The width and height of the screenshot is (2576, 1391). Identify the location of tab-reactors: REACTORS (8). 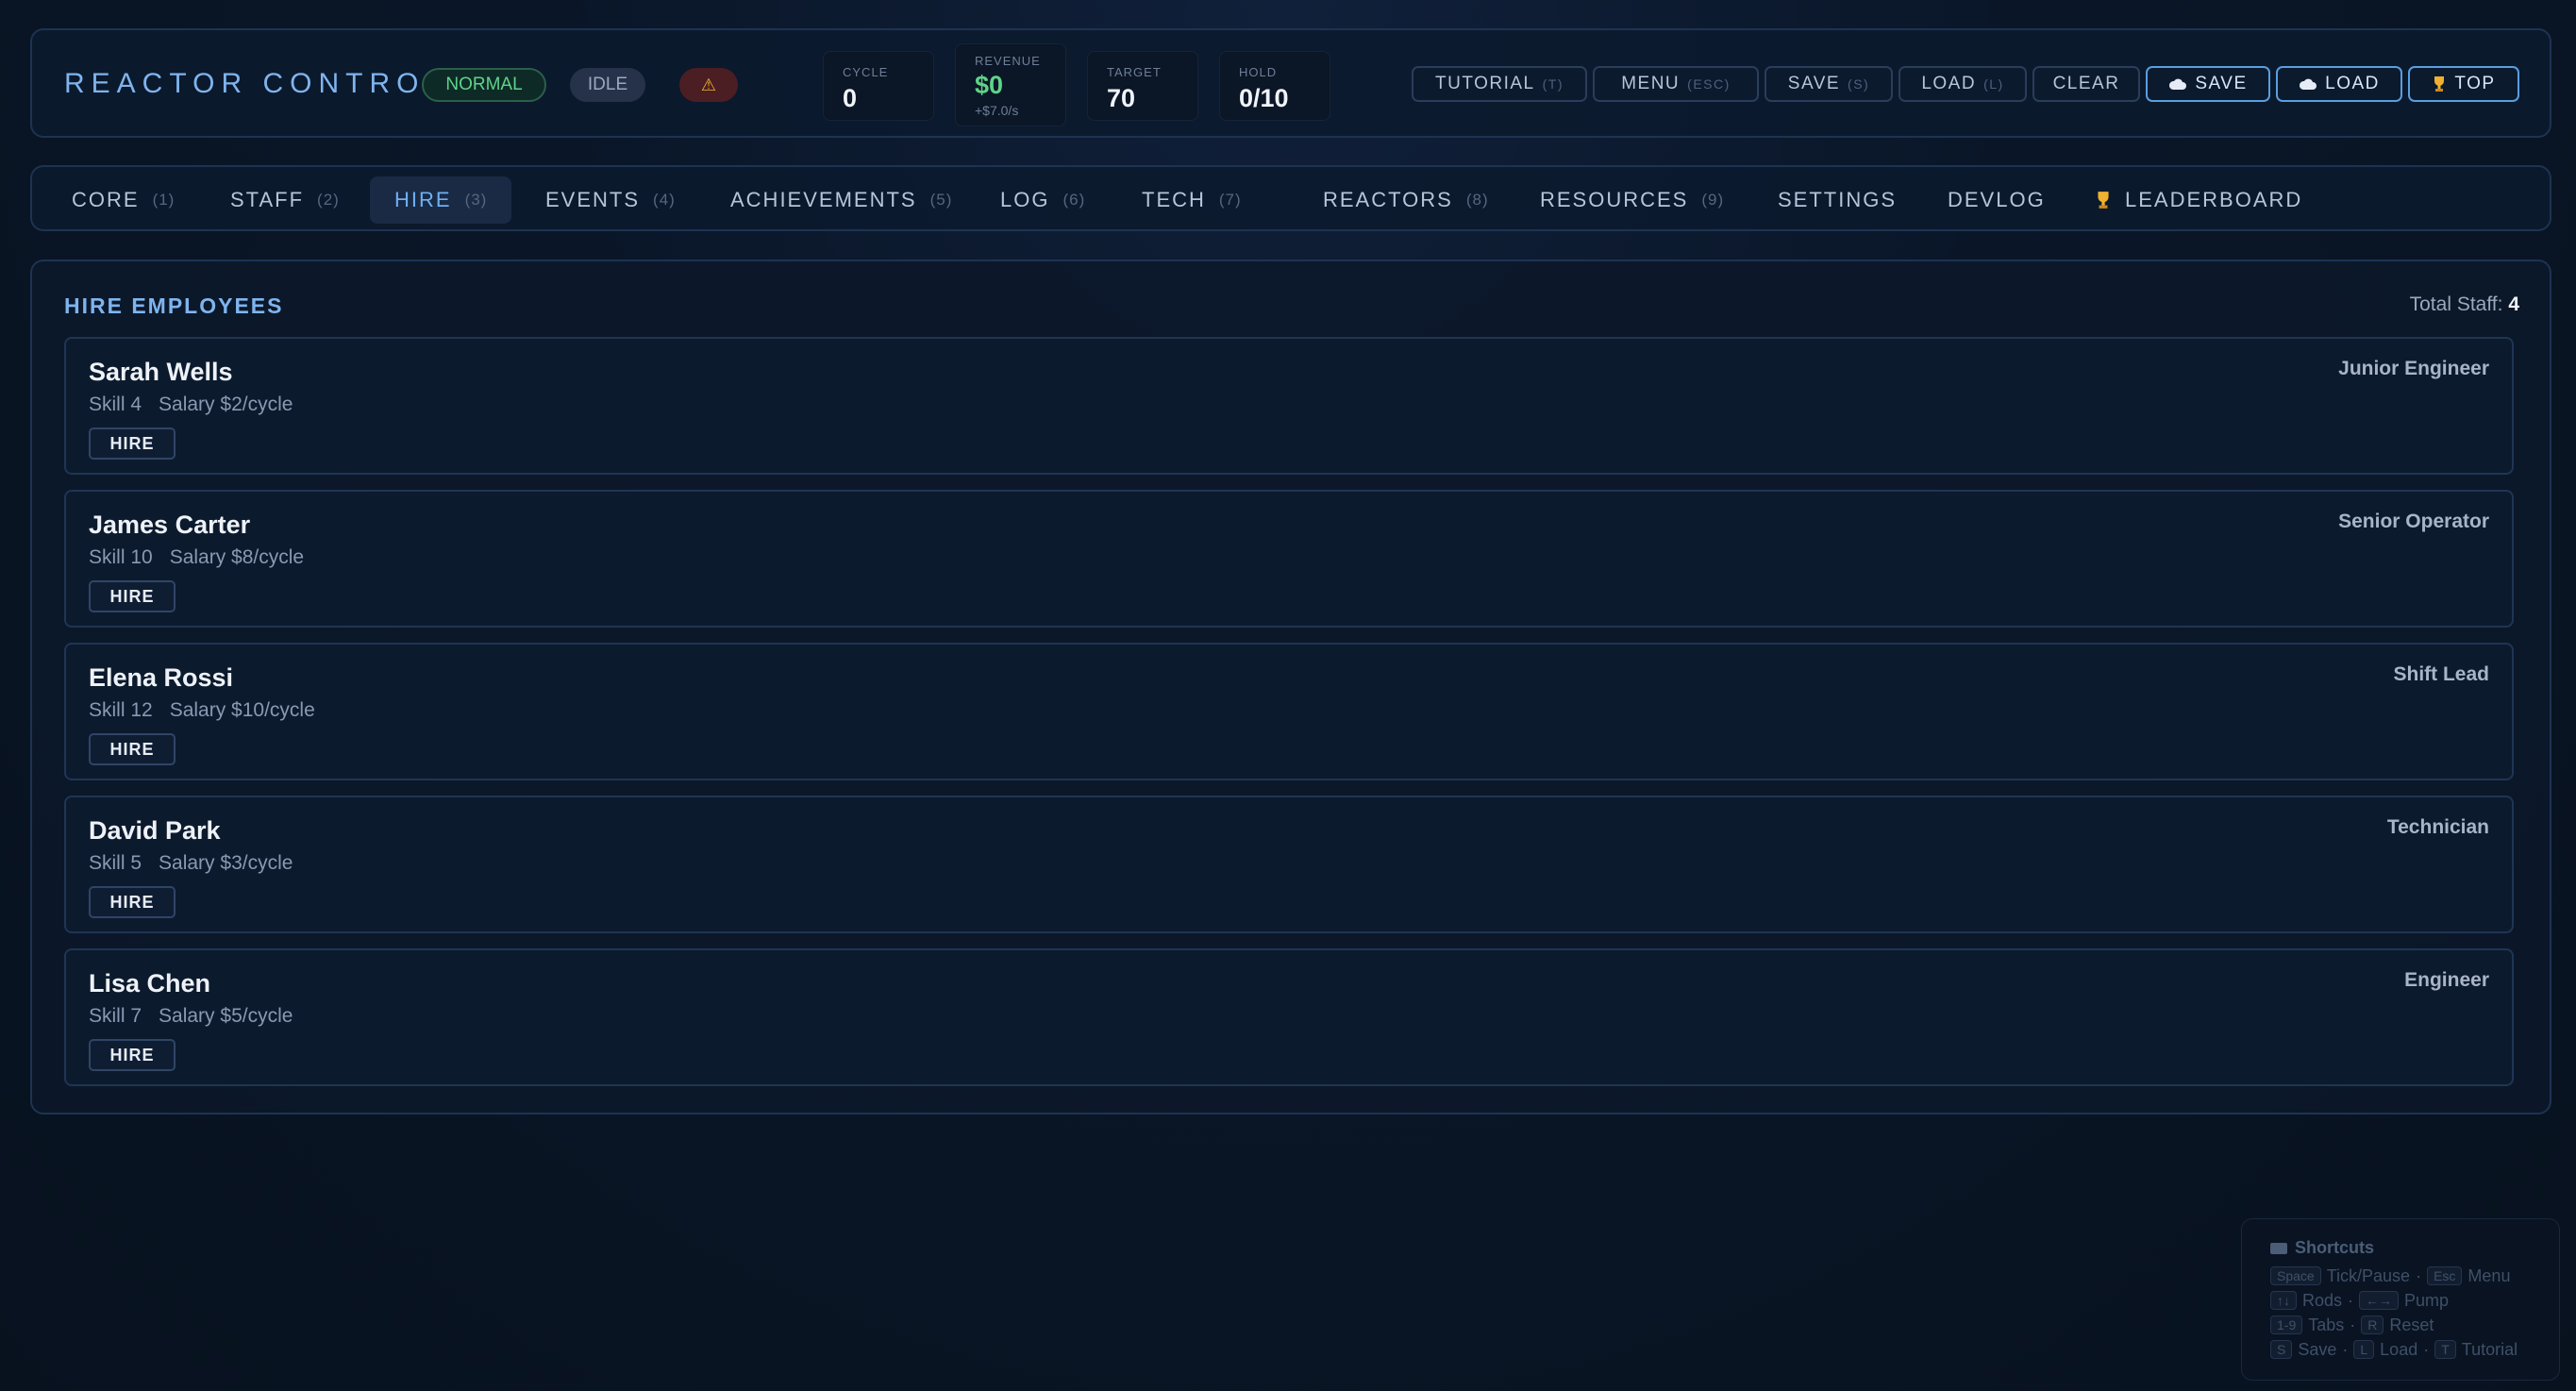
(1406, 200).